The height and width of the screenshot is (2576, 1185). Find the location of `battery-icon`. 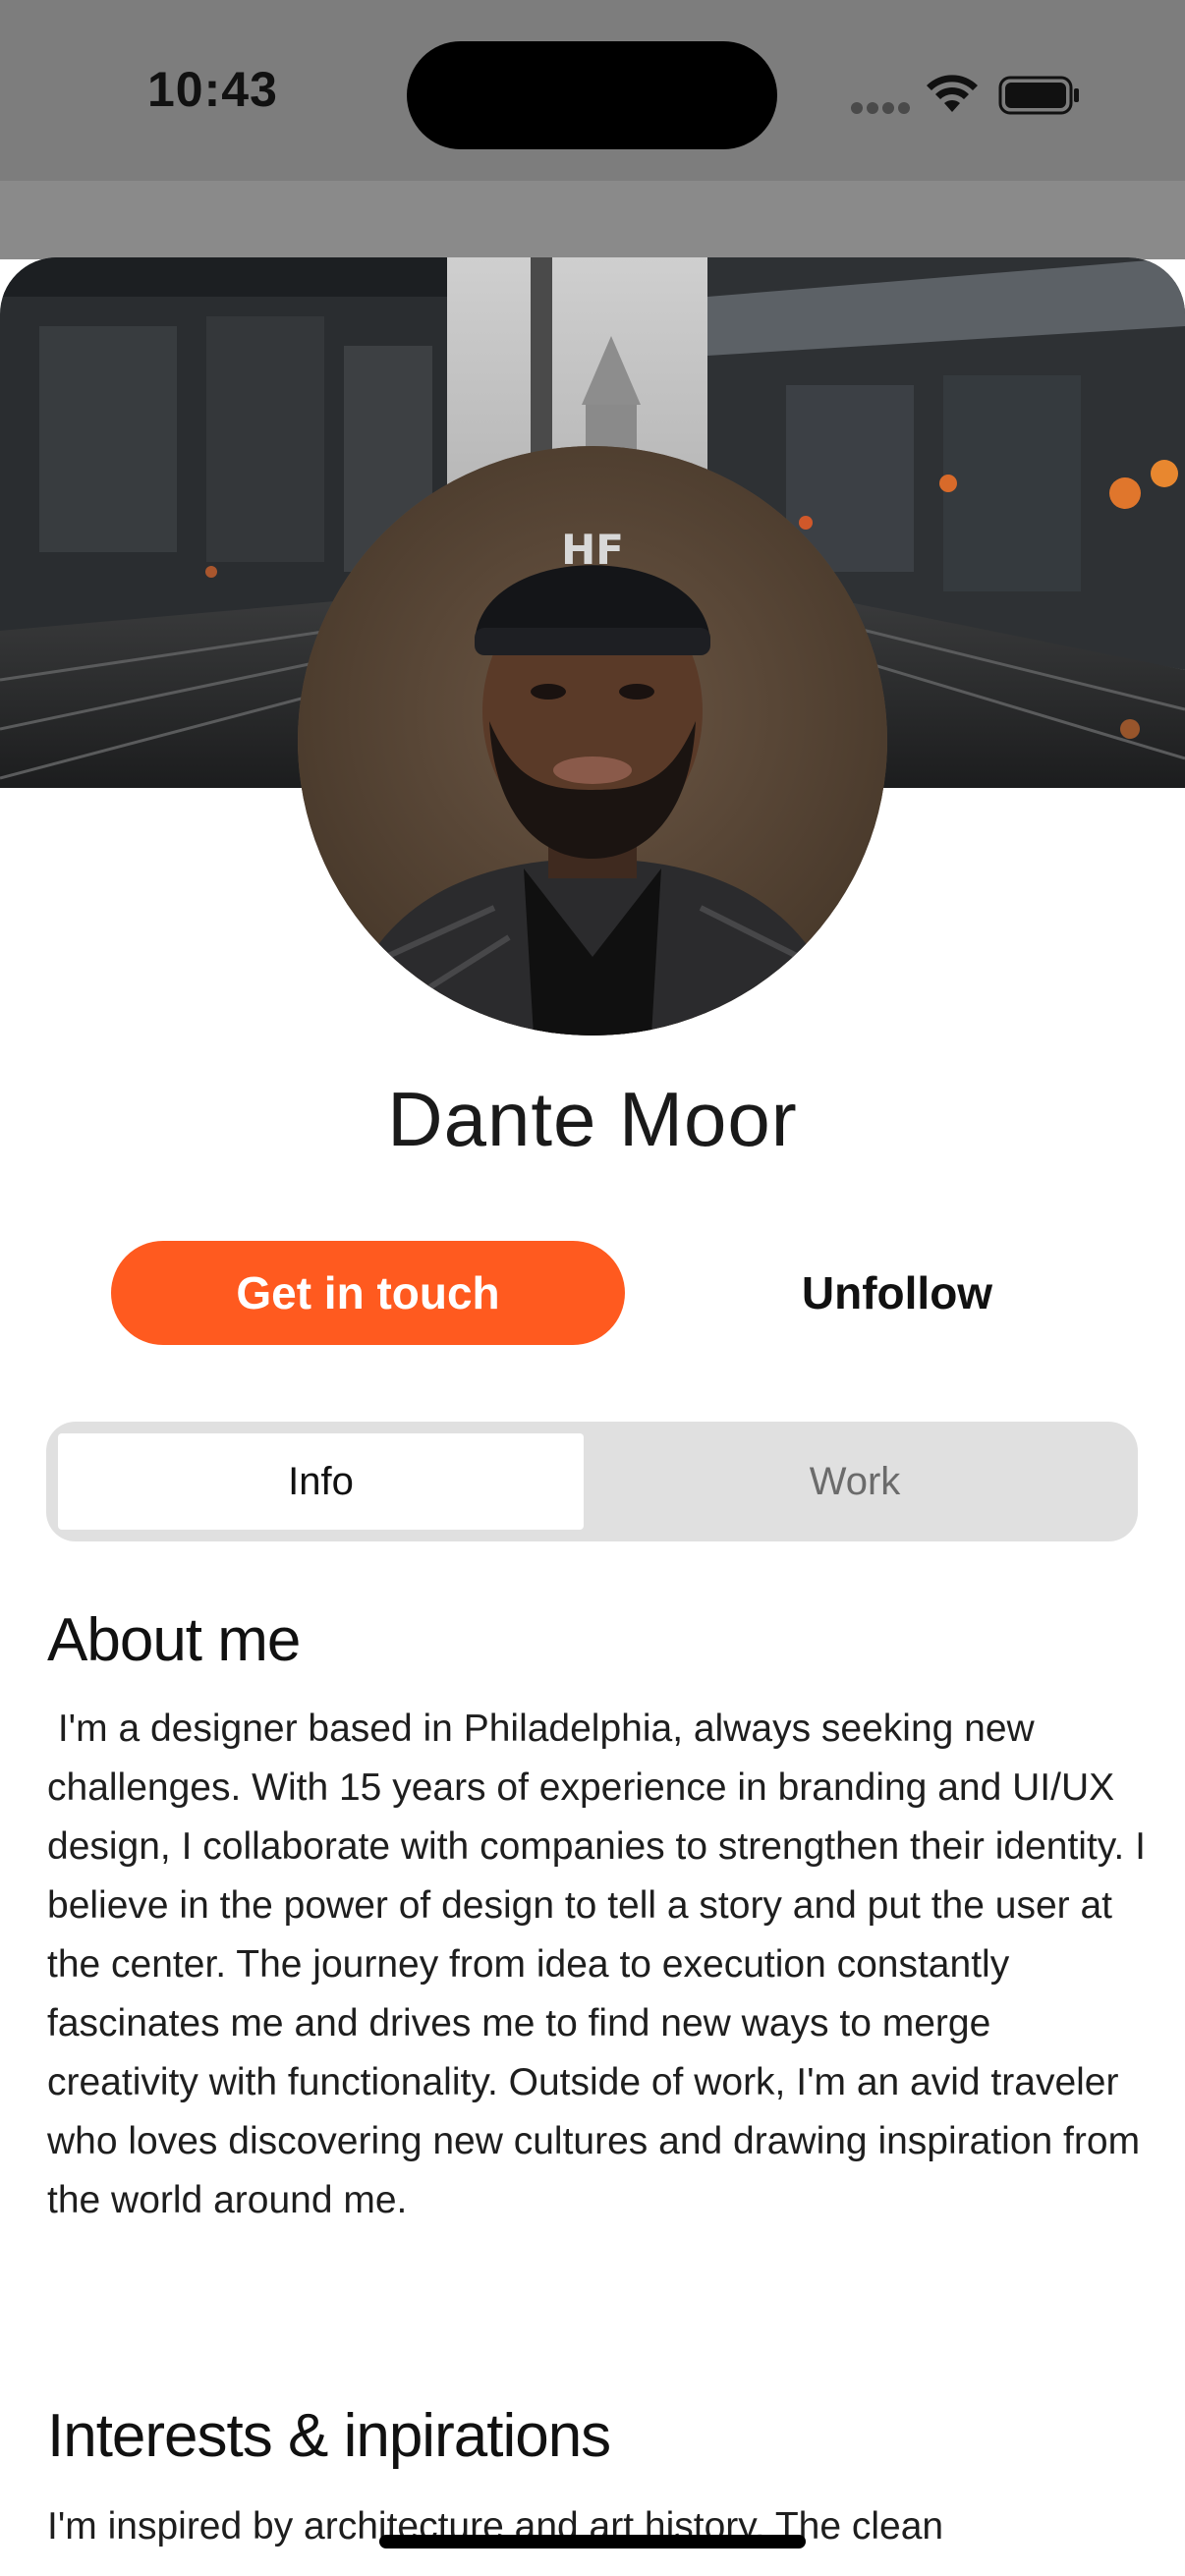

battery-icon is located at coordinates (1038, 95).